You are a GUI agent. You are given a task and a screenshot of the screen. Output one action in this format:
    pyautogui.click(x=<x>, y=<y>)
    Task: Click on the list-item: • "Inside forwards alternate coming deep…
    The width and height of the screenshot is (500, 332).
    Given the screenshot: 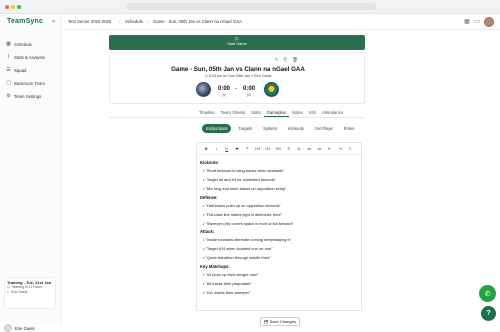 What is the action you would take?
    pyautogui.click(x=247, y=240)
    